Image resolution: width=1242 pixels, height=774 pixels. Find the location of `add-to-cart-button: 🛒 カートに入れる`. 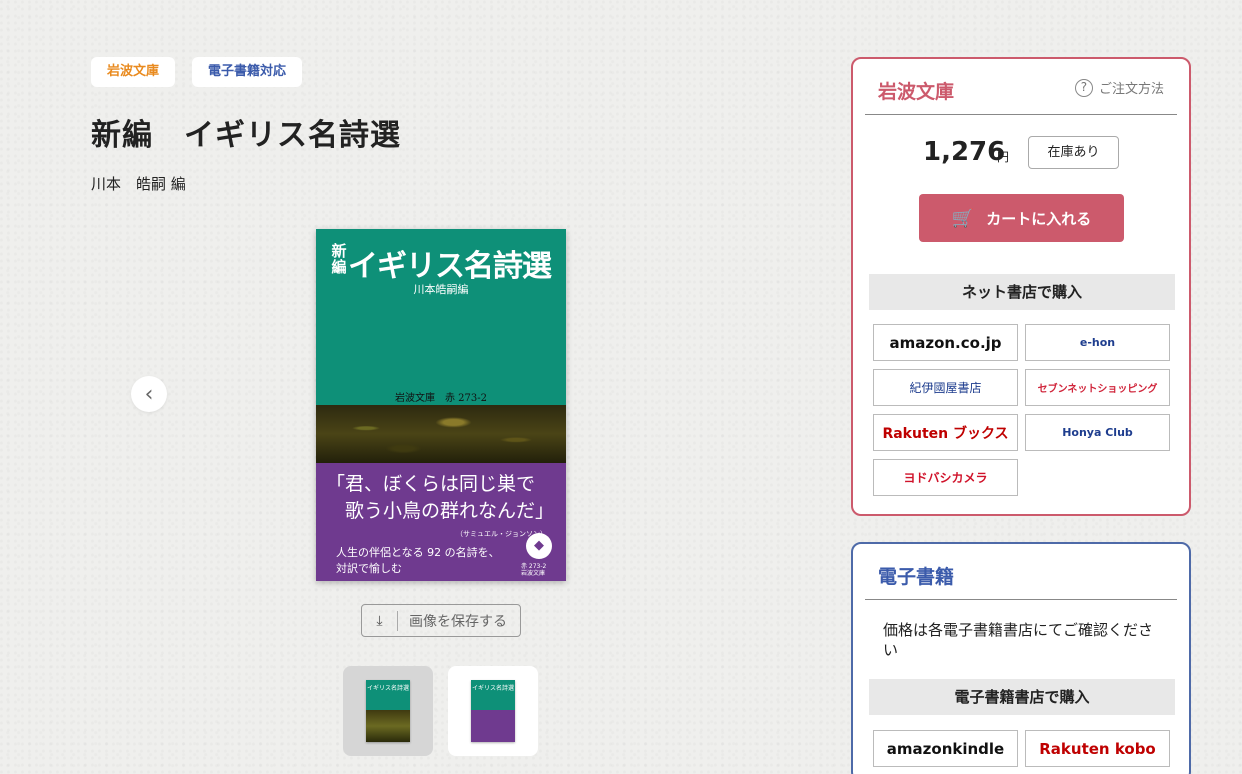

add-to-cart-button: 🛒 カートに入れる is located at coordinates (1021, 218).